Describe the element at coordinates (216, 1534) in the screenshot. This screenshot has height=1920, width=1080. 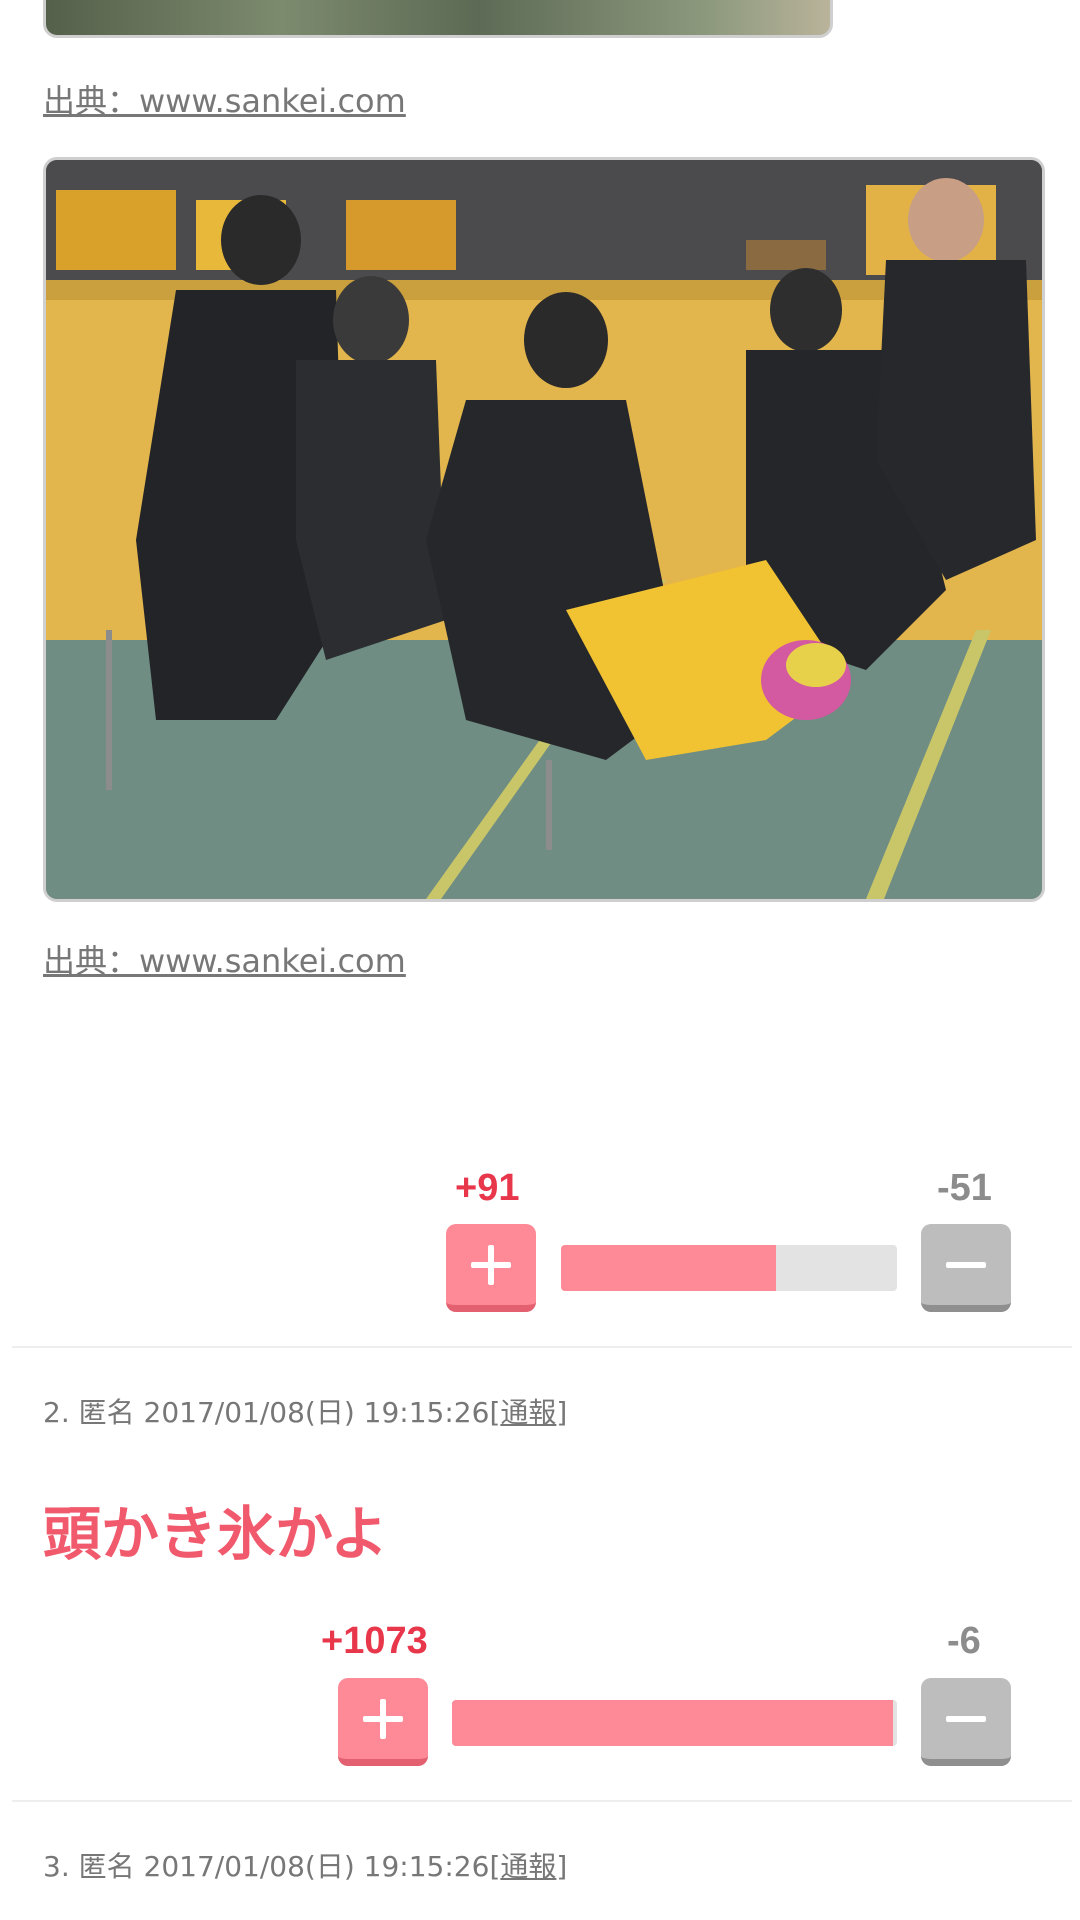
I see `comment-body: 頭かき氷かよ` at that location.